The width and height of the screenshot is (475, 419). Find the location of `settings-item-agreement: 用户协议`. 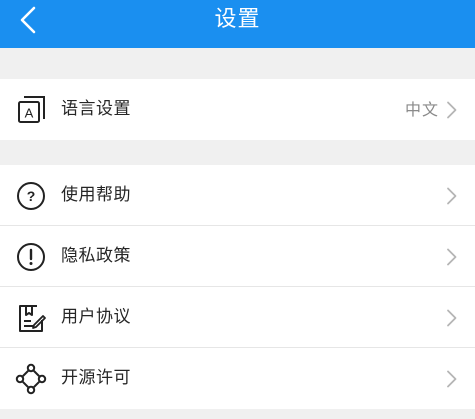

settings-item-agreement: 用户协议 is located at coordinates (237, 317).